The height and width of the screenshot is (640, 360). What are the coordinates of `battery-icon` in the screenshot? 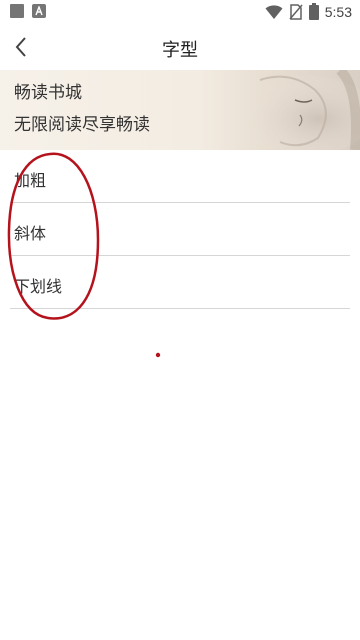 It's located at (313, 11).